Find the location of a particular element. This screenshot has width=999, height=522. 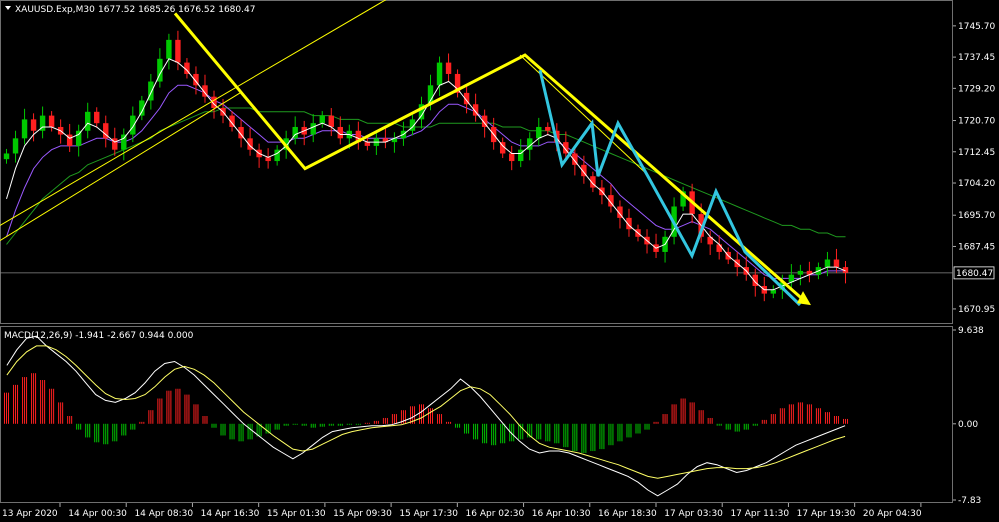

time-tick-label: 14 Apr 08:30 is located at coordinates (163, 514).